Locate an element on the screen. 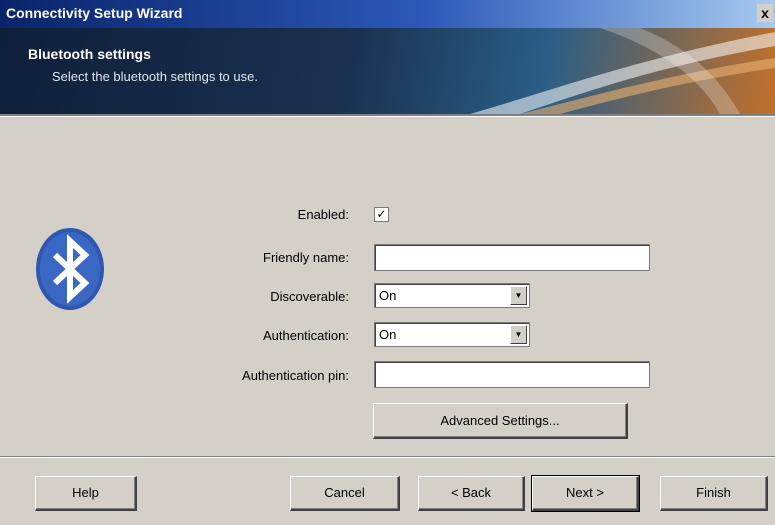 The height and width of the screenshot is (525, 775). auth-pin-input is located at coordinates (512, 374).